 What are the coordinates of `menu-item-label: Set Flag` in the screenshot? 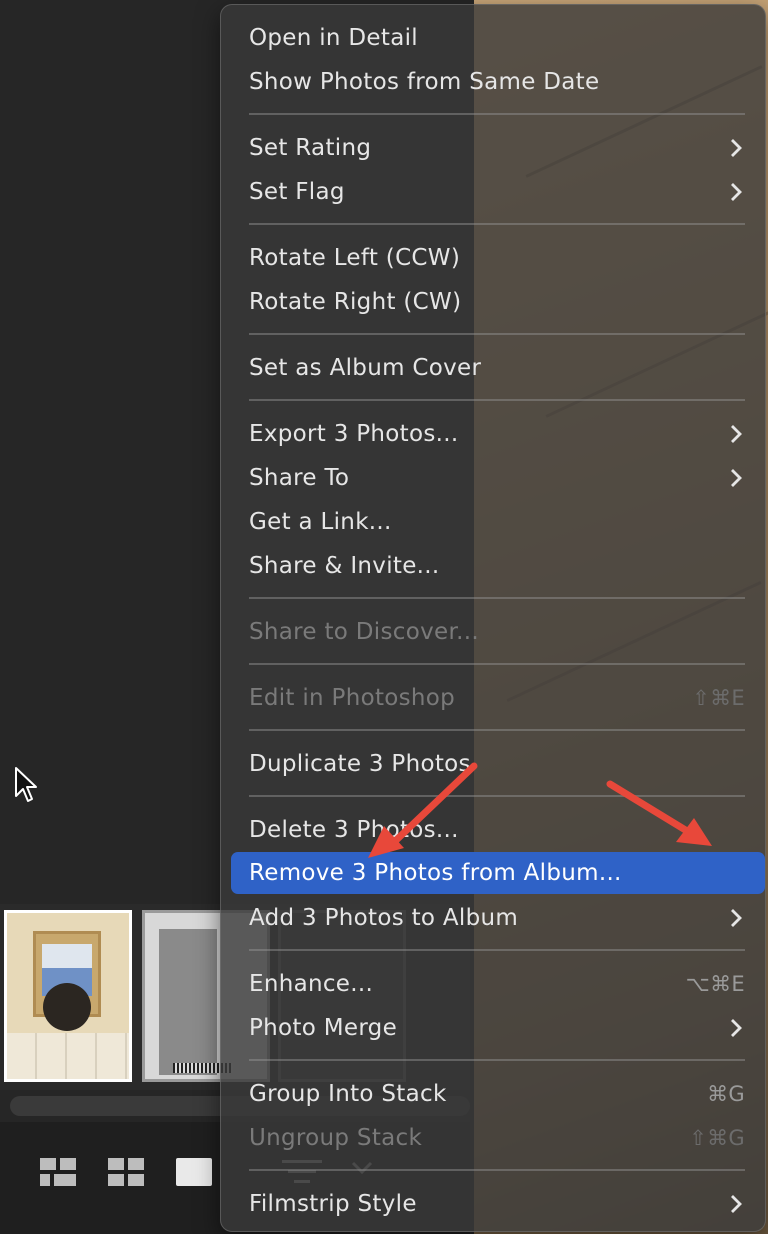 It's located at (297, 192).